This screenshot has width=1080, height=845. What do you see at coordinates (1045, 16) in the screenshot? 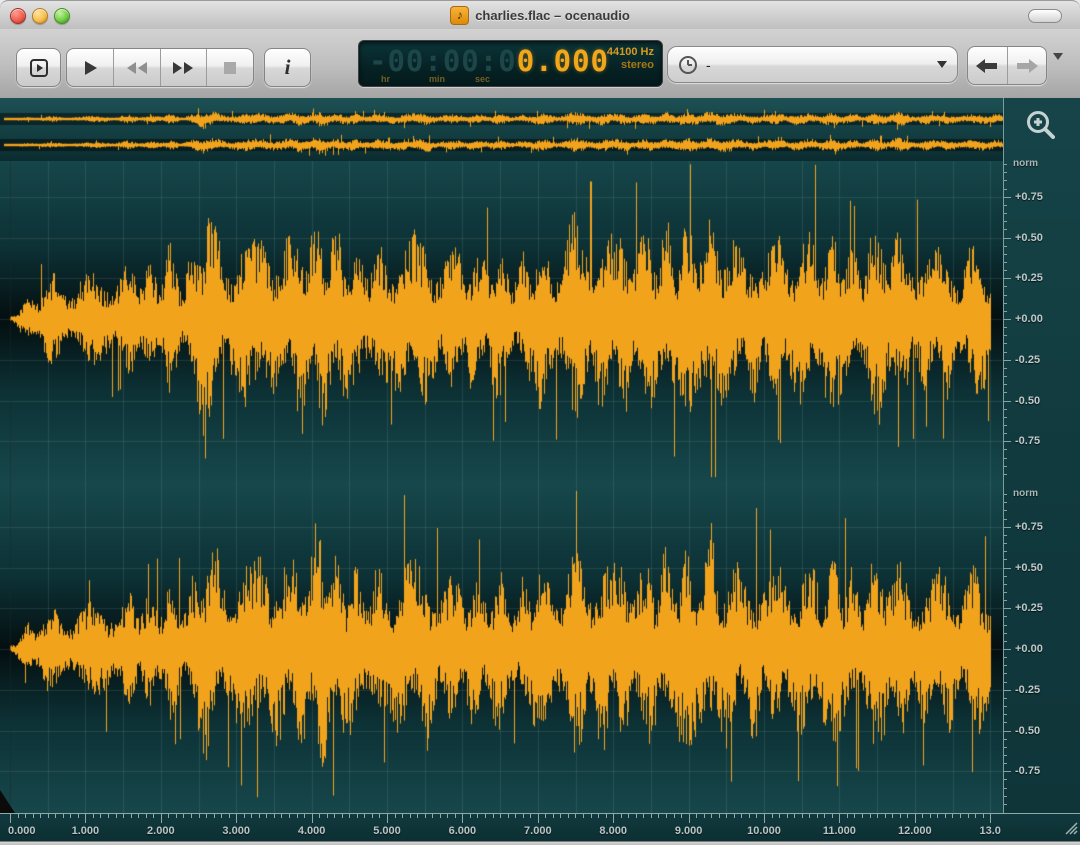
I see `toolbar-lozenge-button` at bounding box center [1045, 16].